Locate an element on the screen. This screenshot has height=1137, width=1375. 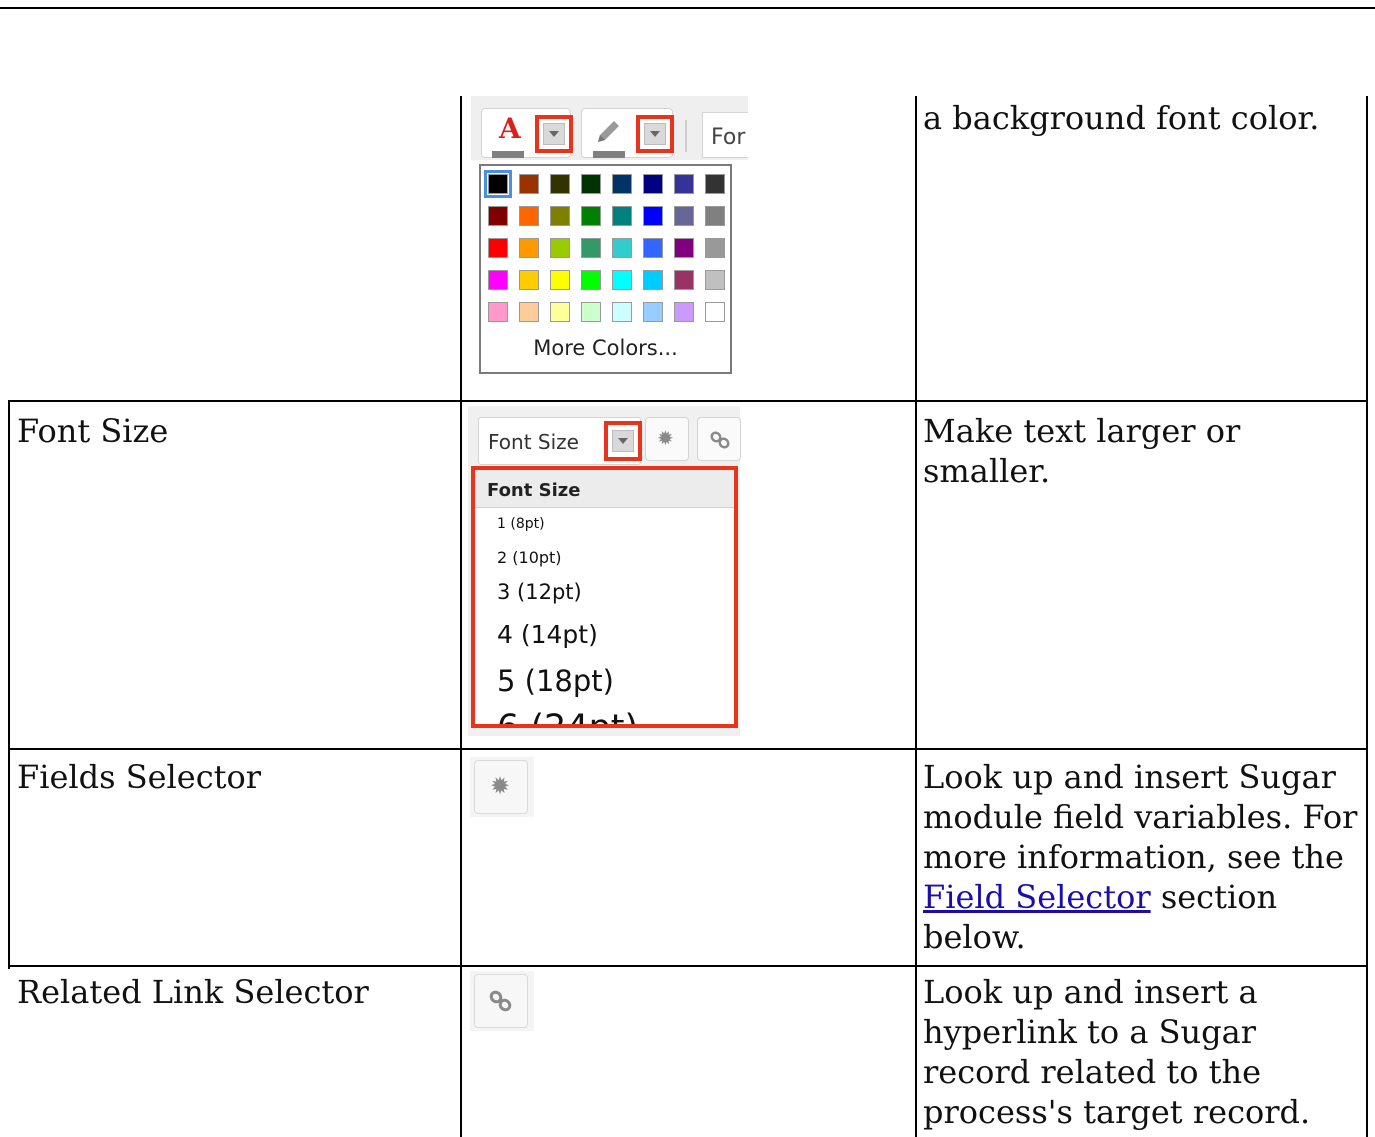
pencil-icon is located at coordinates (609, 132).